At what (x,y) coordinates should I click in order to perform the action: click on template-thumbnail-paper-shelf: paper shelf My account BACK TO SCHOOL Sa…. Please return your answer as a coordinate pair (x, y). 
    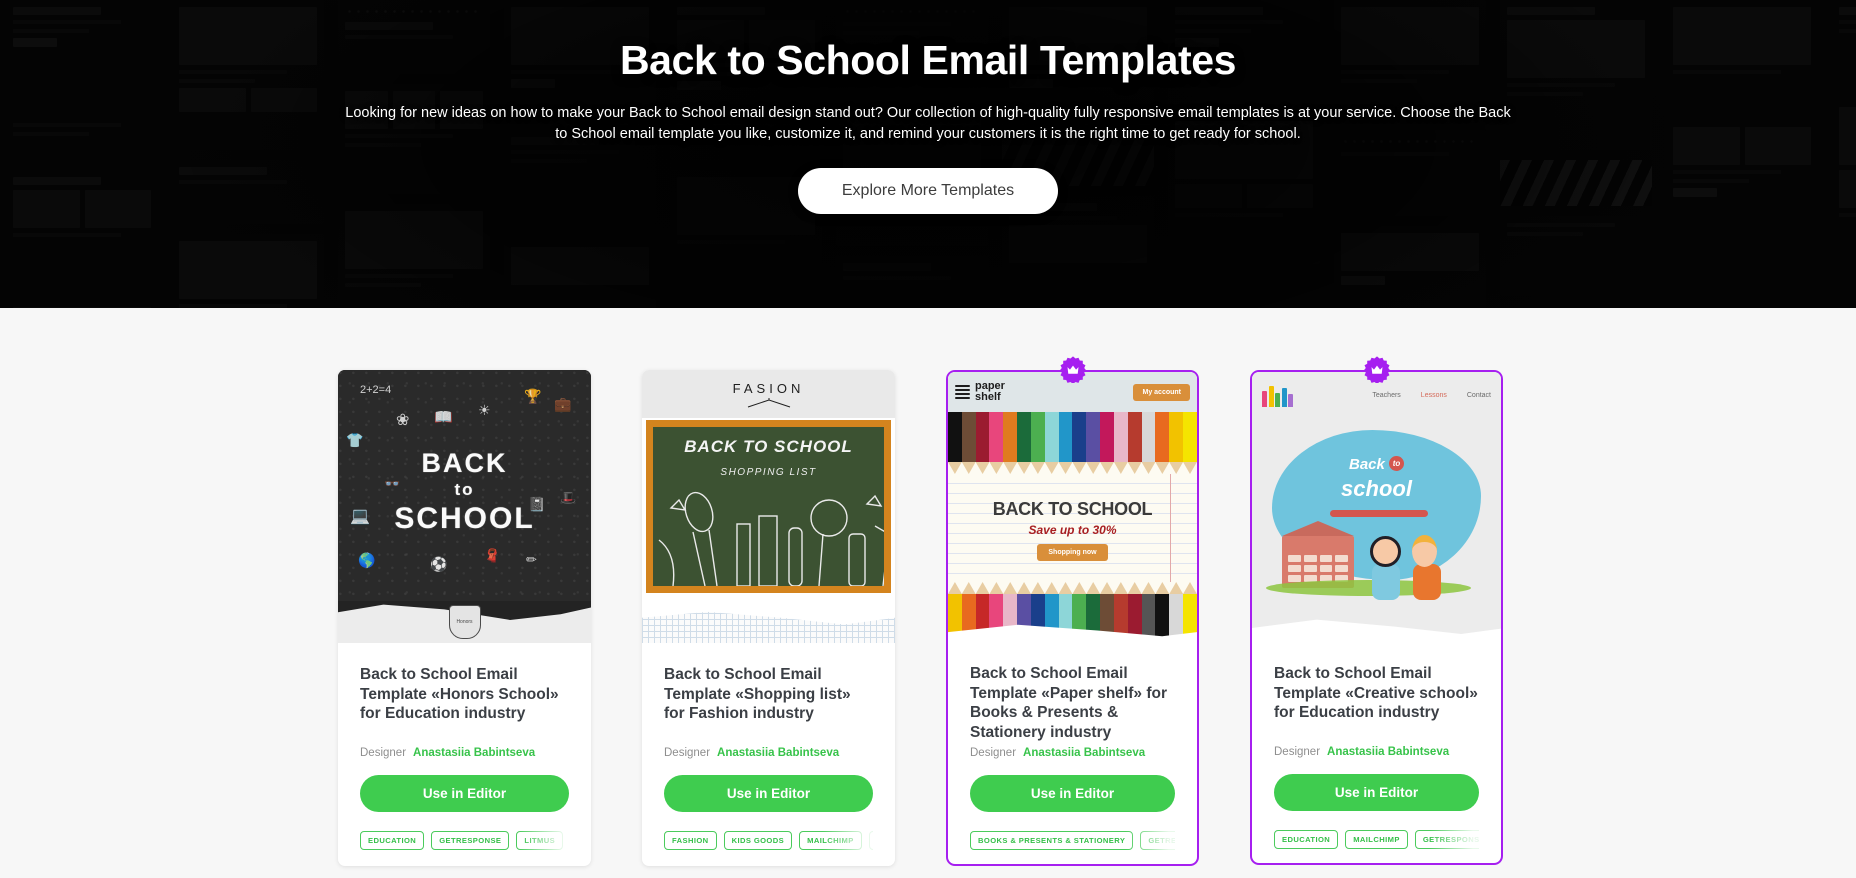
    Looking at the image, I should click on (1072, 506).